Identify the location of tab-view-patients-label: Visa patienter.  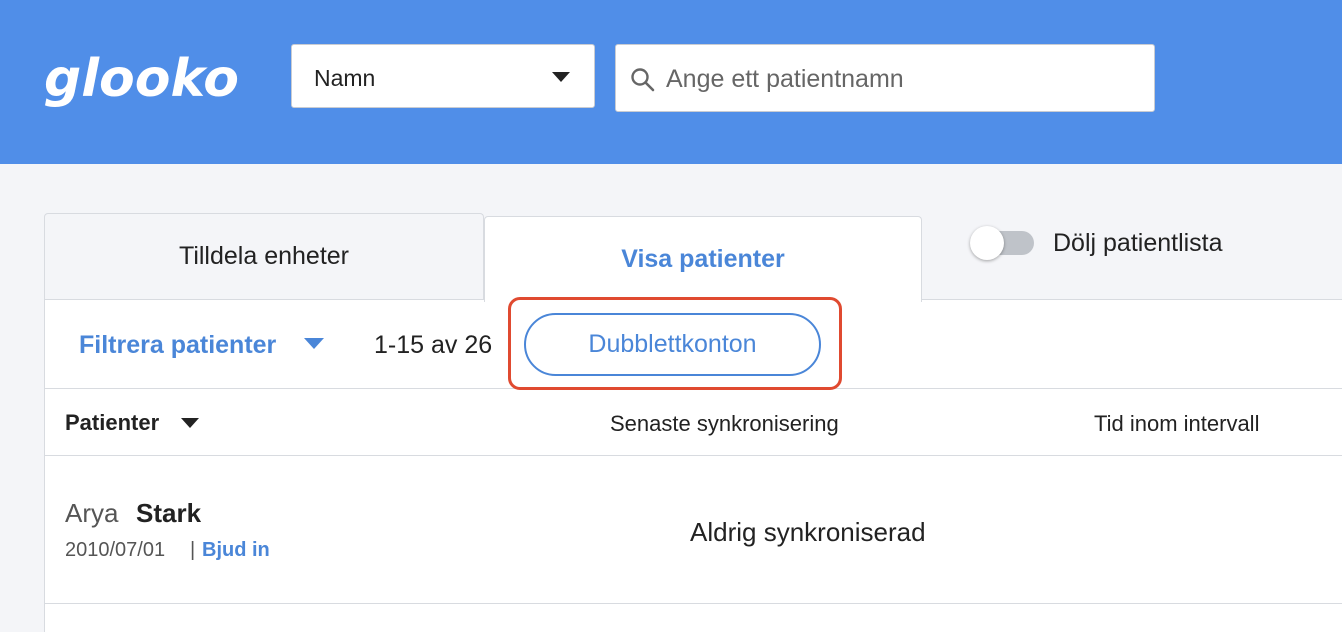
(703, 259).